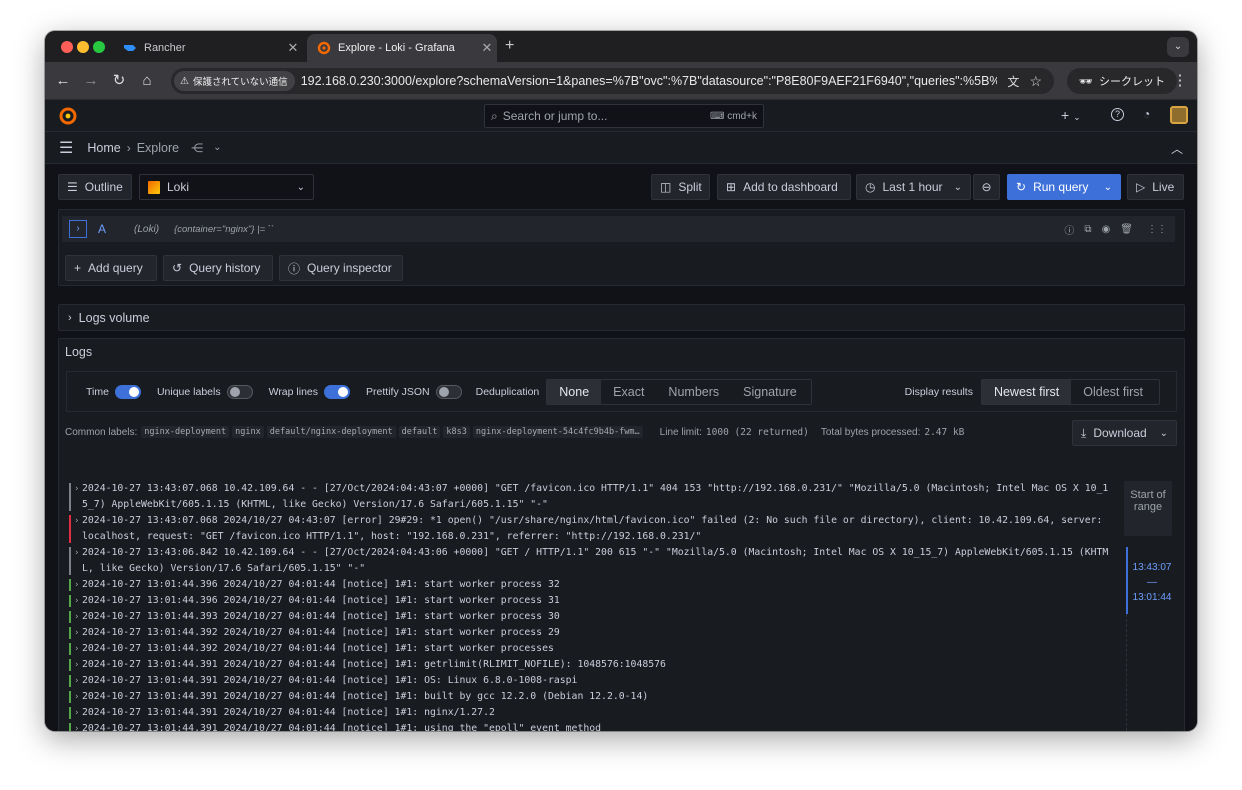 The width and height of the screenshot is (1242, 790). What do you see at coordinates (1155, 187) in the screenshot?
I see `live-button: ▷ Live` at bounding box center [1155, 187].